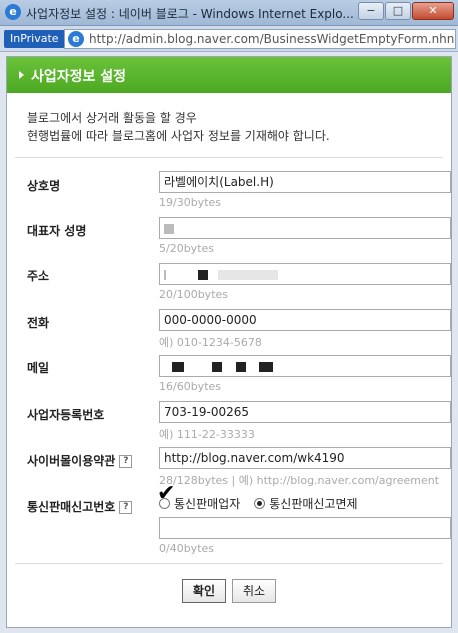 The image size is (458, 633). What do you see at coordinates (194, 294) in the screenshot?
I see `address-hint: 20/100bytes` at bounding box center [194, 294].